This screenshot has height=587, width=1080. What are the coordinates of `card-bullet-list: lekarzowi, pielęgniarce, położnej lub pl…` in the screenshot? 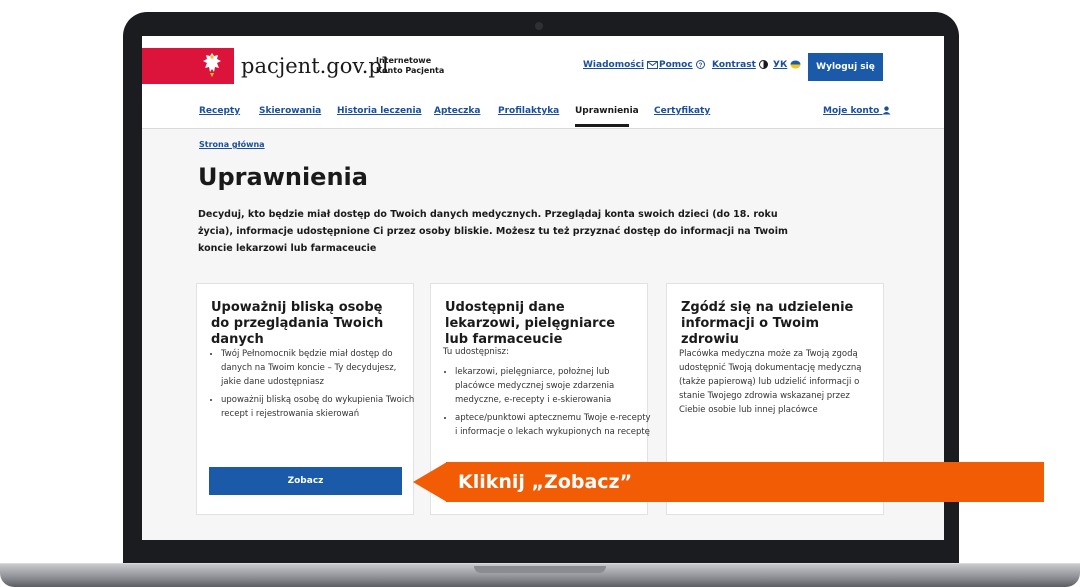 It's located at (547, 404).